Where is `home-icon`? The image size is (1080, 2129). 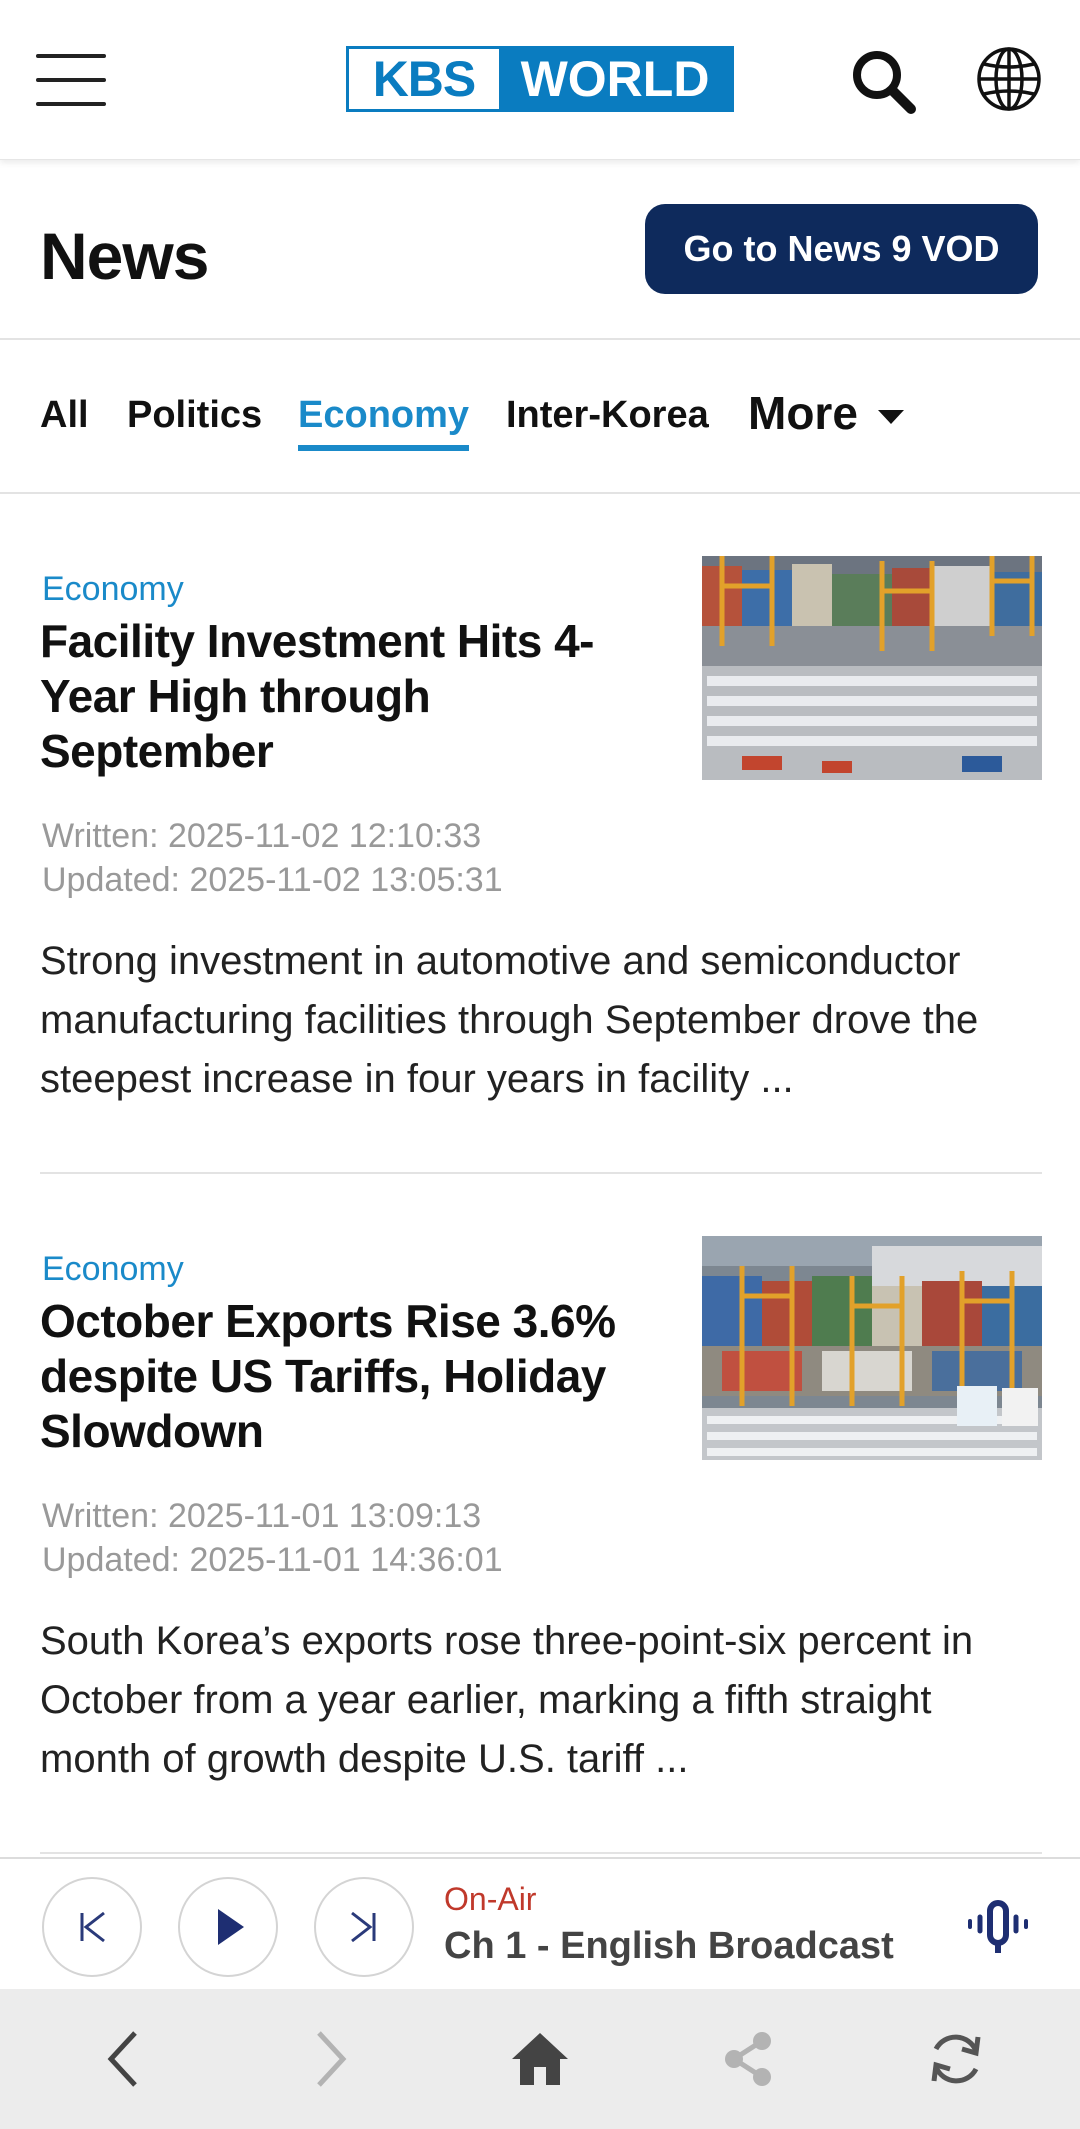 home-icon is located at coordinates (540, 2059).